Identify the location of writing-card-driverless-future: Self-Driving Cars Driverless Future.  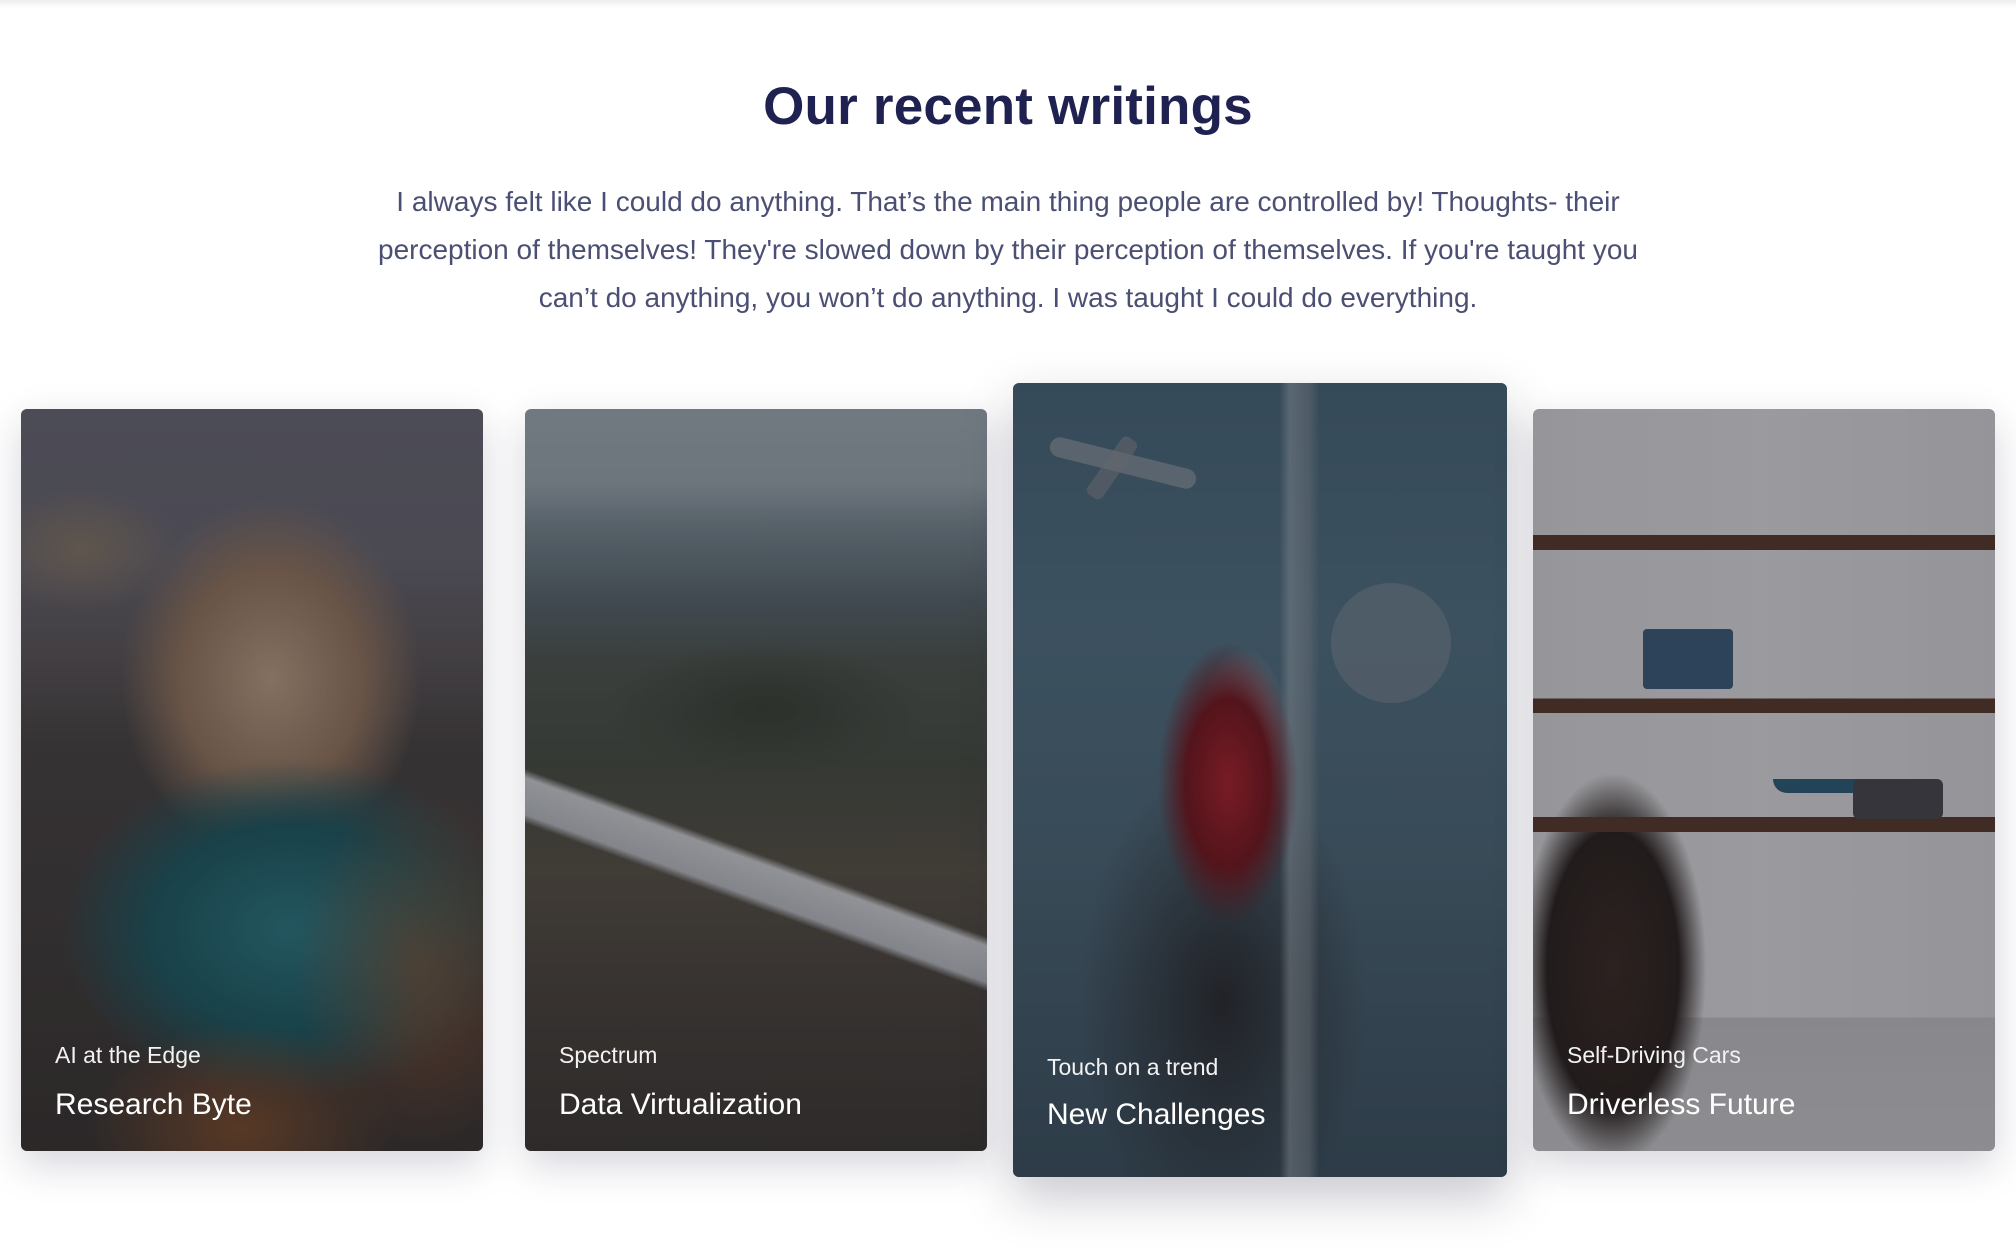
(1764, 780).